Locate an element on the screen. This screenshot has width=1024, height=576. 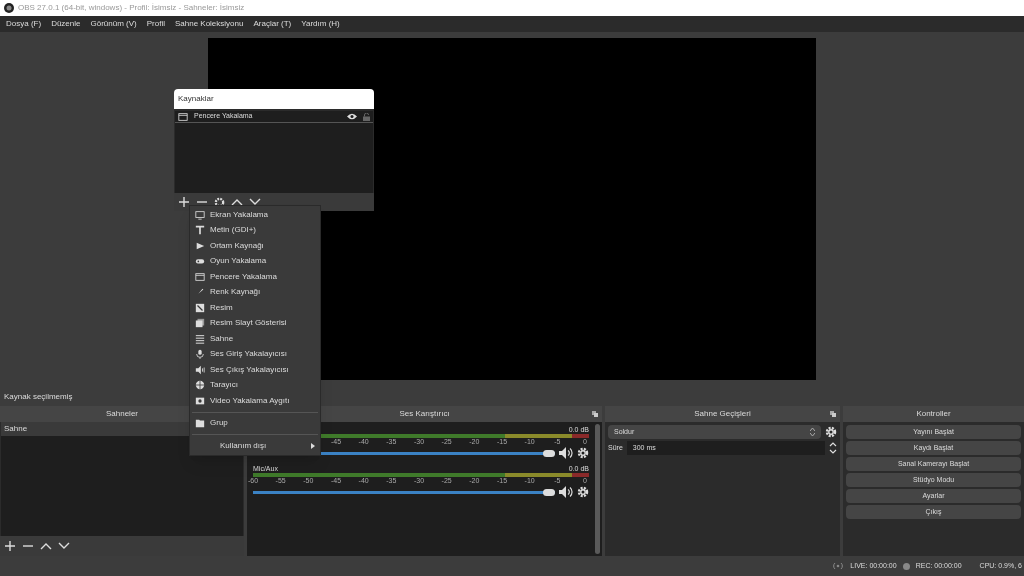
menu-item: Tarayıcı is located at coordinates (255, 385).